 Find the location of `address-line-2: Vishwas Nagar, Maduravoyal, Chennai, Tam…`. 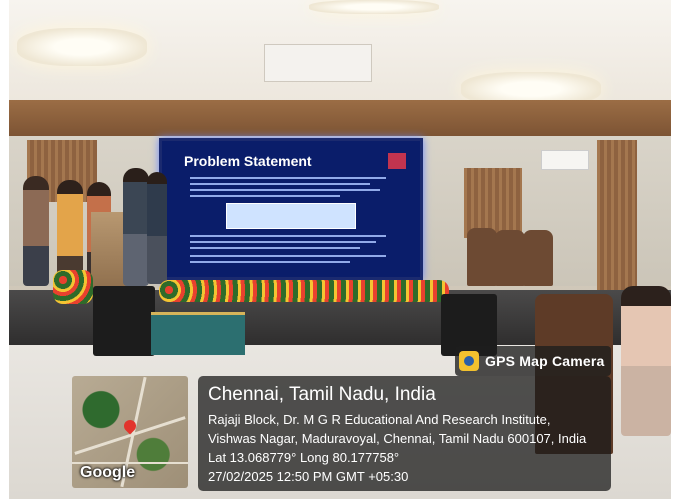

address-line-2: Vishwas Nagar, Maduravoyal, Chennai, Tam… is located at coordinates (397, 438).